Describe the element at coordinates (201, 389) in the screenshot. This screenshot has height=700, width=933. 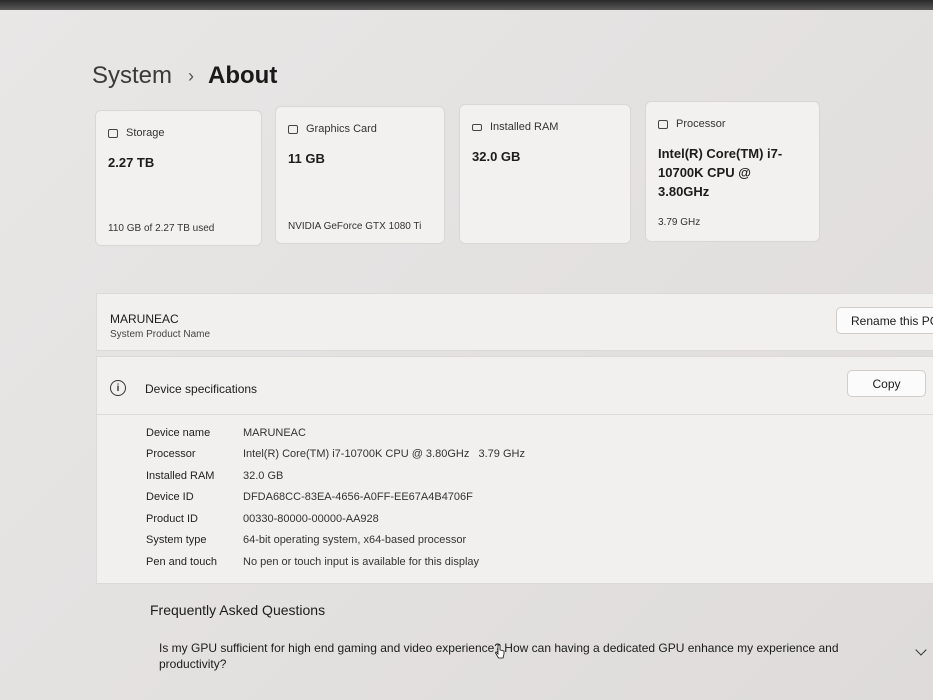
I see `device-specs-title: Device specifications` at that location.